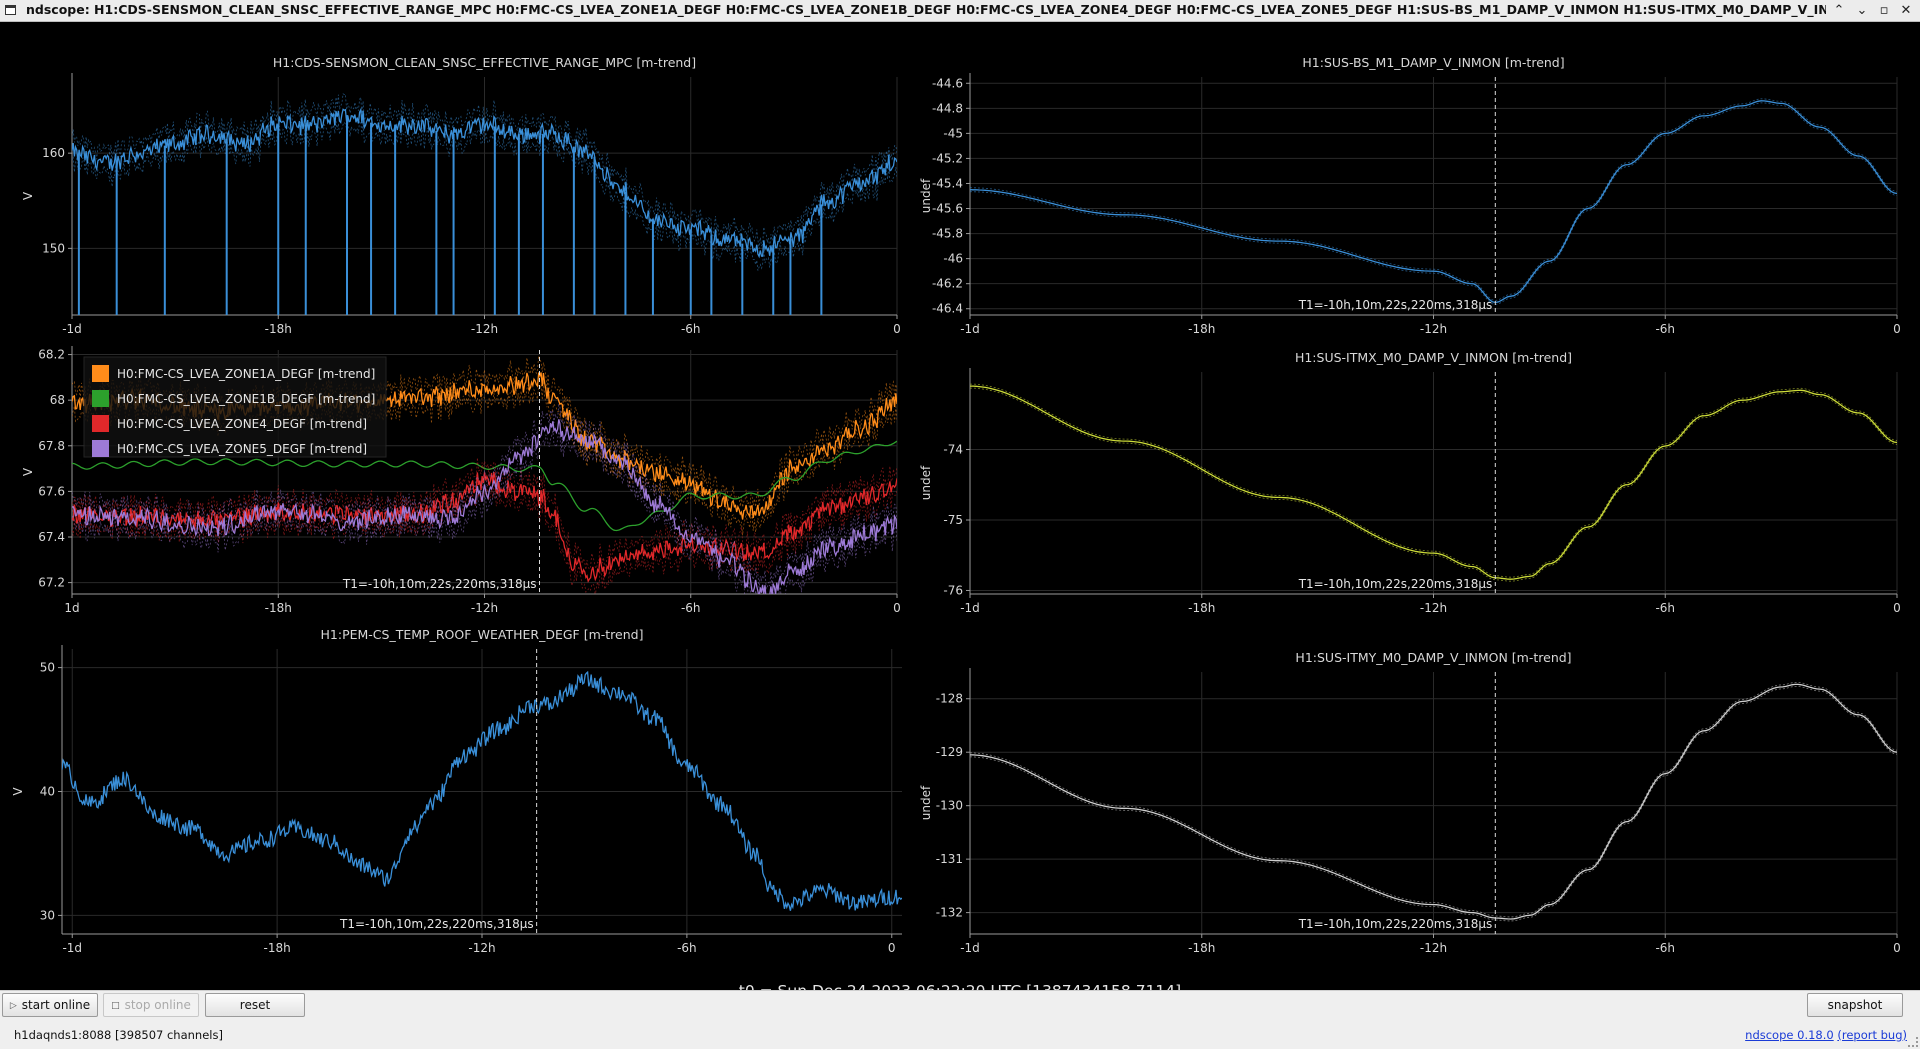  What do you see at coordinates (157, 1005) in the screenshot?
I see `stop-online-label: stop online` at bounding box center [157, 1005].